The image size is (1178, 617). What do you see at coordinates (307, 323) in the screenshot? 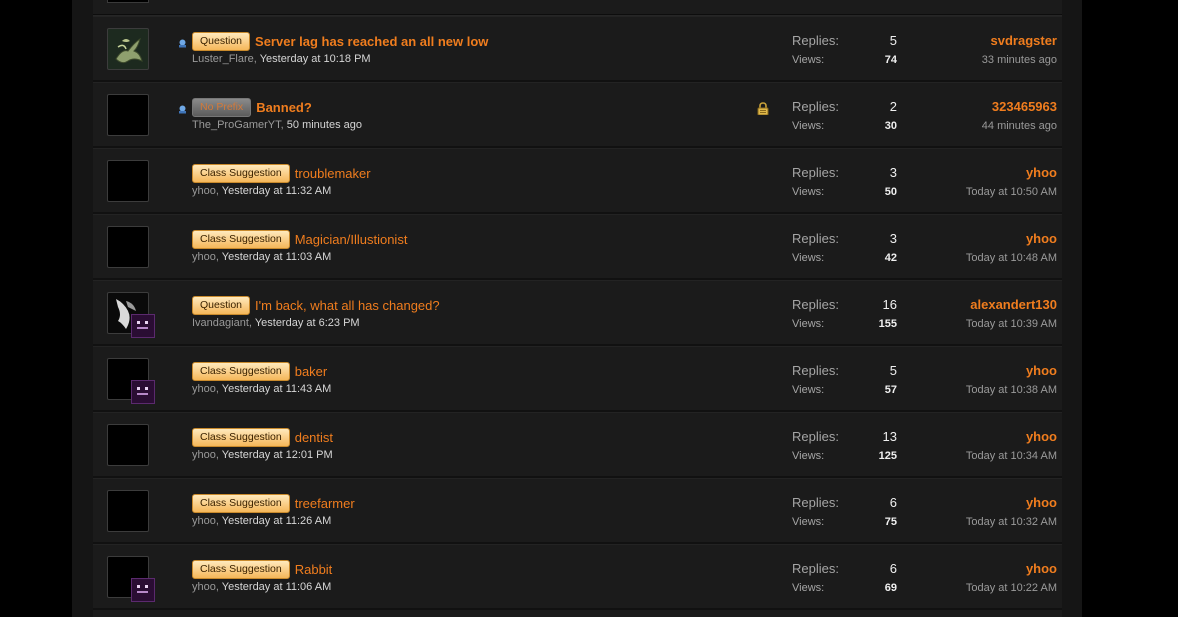
I see `thread-start-date: Yesterday at 6:23 PM` at bounding box center [307, 323].